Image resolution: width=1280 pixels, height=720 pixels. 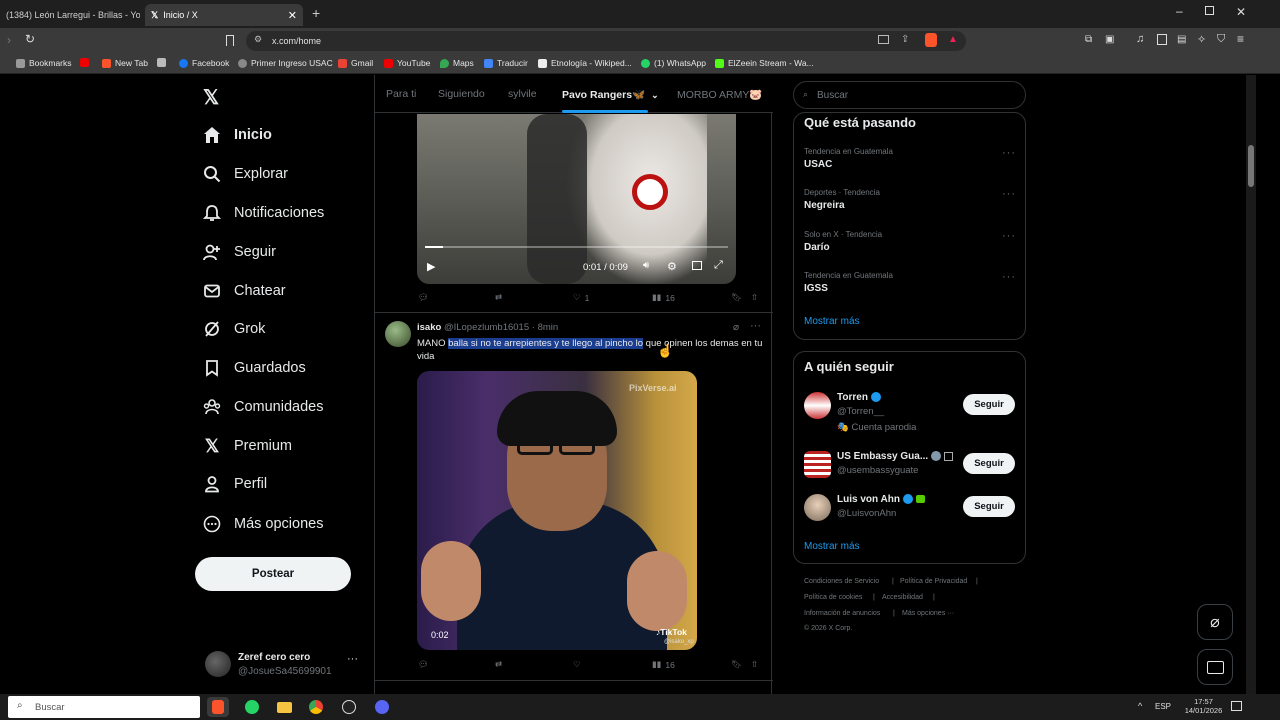 What do you see at coordinates (218, 707) in the screenshot?
I see `brave-taskbar-icon` at bounding box center [218, 707].